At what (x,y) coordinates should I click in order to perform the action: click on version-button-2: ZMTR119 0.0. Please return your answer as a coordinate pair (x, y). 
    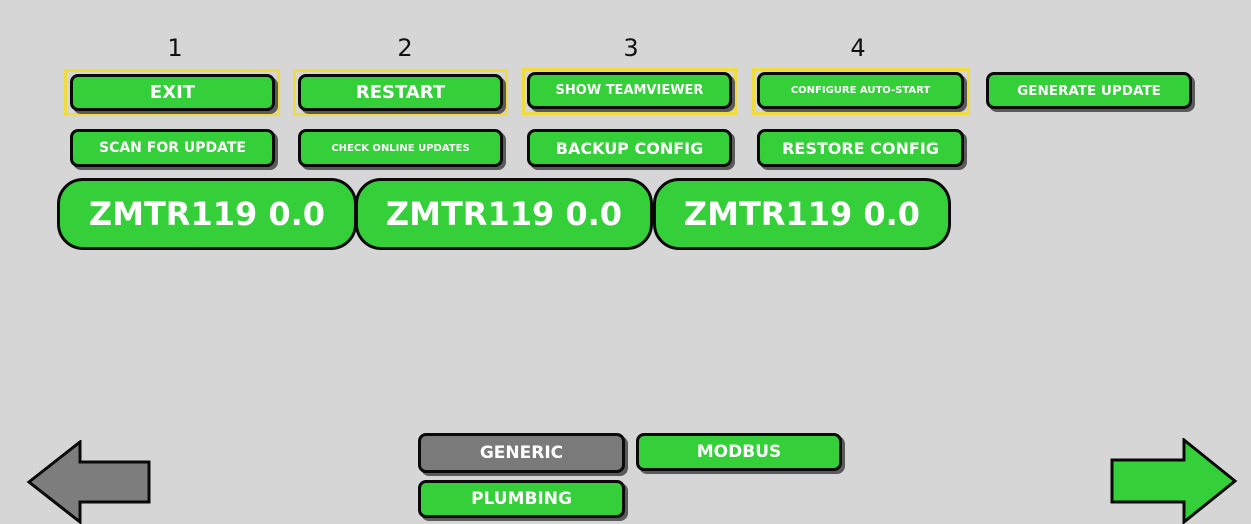
    Looking at the image, I should click on (504, 214).